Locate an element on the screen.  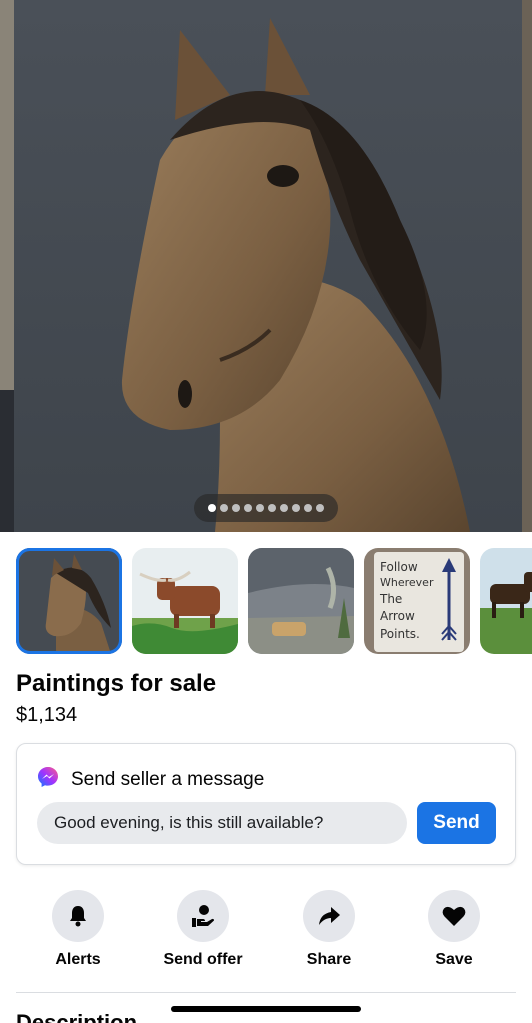
section-divider is located at coordinates (266, 992).